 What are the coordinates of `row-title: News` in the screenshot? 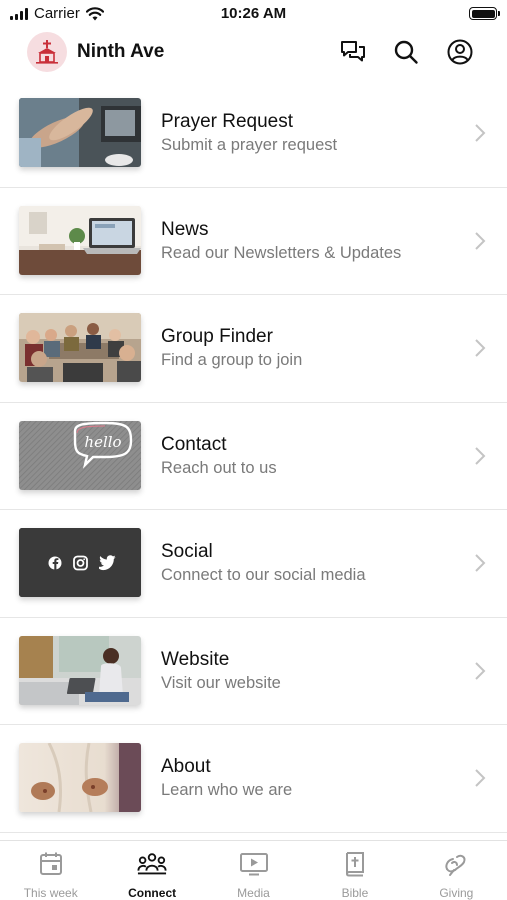 It's located at (185, 229).